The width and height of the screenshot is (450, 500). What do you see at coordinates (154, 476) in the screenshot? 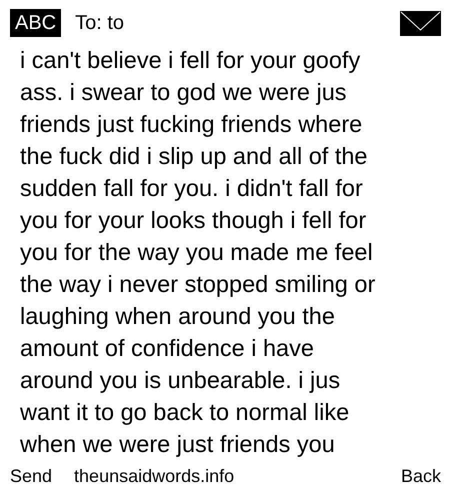
I see `website-label: theunsaidwords.info` at bounding box center [154, 476].